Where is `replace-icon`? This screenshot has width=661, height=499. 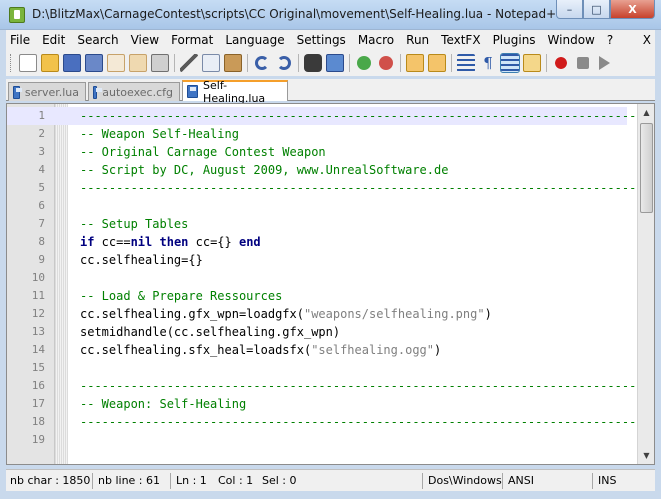 replace-icon is located at coordinates (335, 63).